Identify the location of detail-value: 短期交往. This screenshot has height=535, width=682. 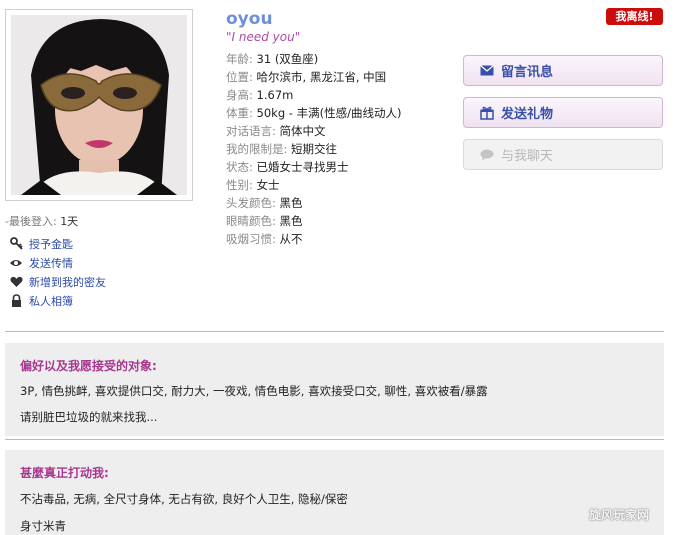
(314, 149).